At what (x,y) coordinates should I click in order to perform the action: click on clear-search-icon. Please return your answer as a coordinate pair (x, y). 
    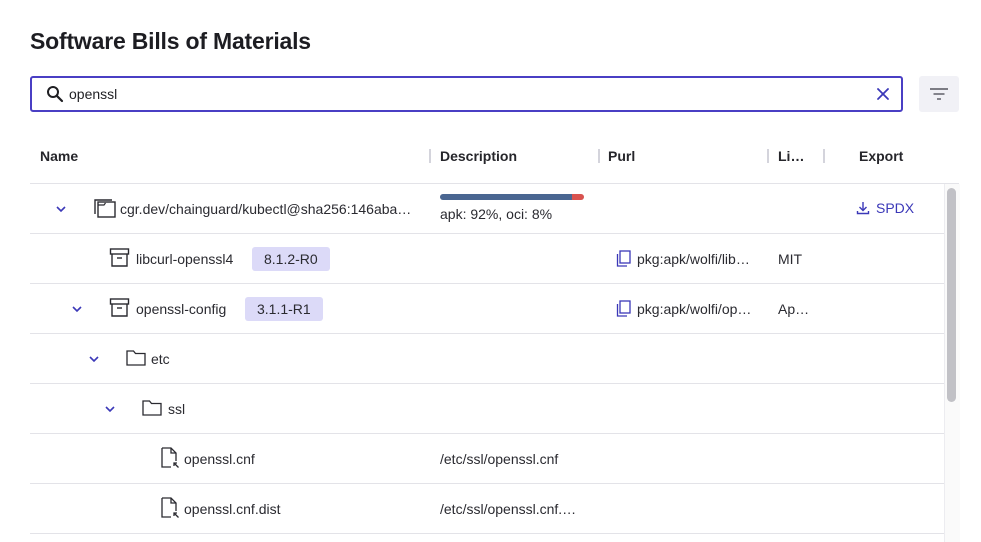
    Looking at the image, I should click on (883, 94).